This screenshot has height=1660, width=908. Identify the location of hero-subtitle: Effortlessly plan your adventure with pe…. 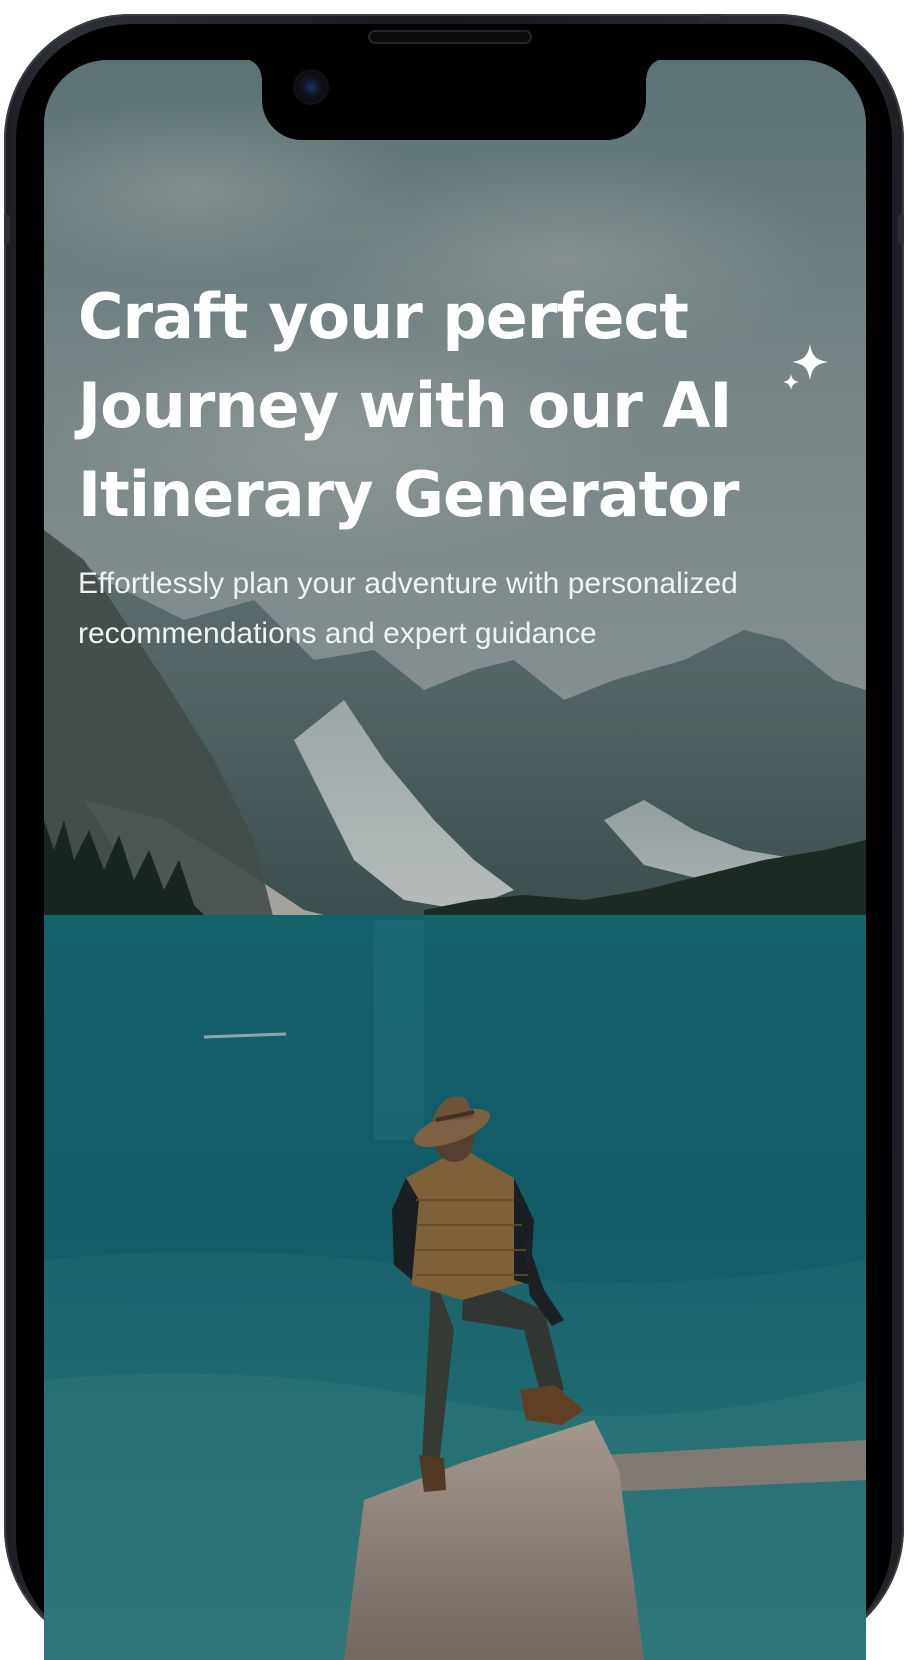
(408, 608).